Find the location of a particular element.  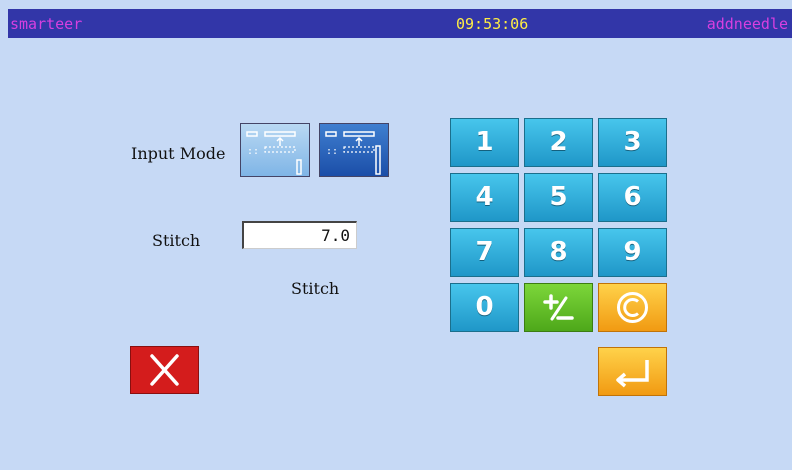

plus-minus-icon is located at coordinates (558, 307).